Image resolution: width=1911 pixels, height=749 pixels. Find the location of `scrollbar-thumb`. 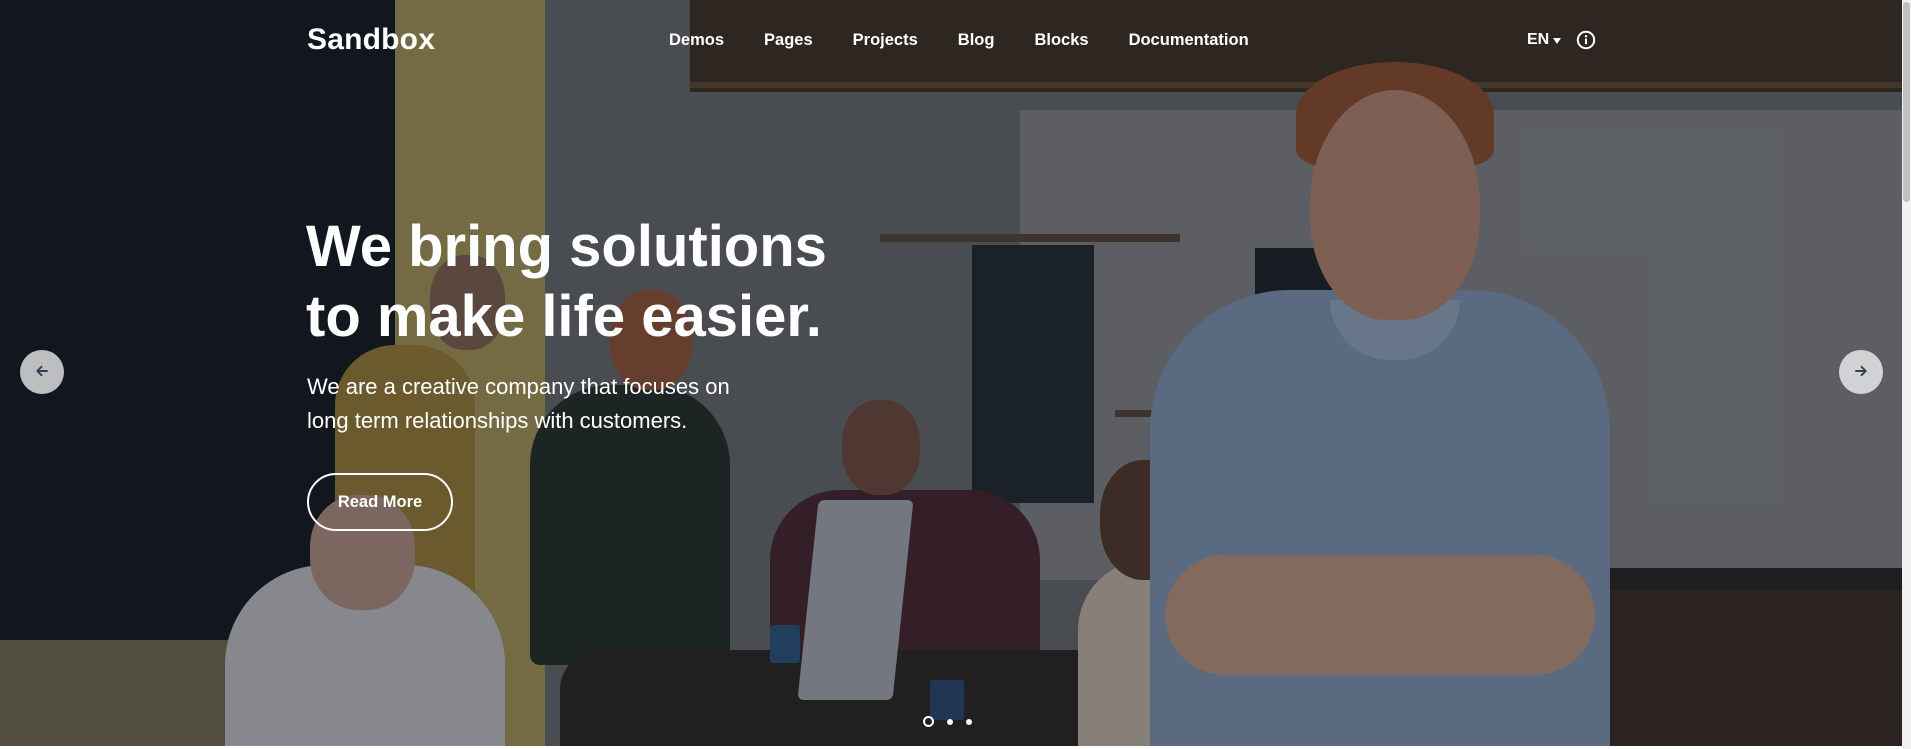

scrollbar-thumb is located at coordinates (1906, 102).